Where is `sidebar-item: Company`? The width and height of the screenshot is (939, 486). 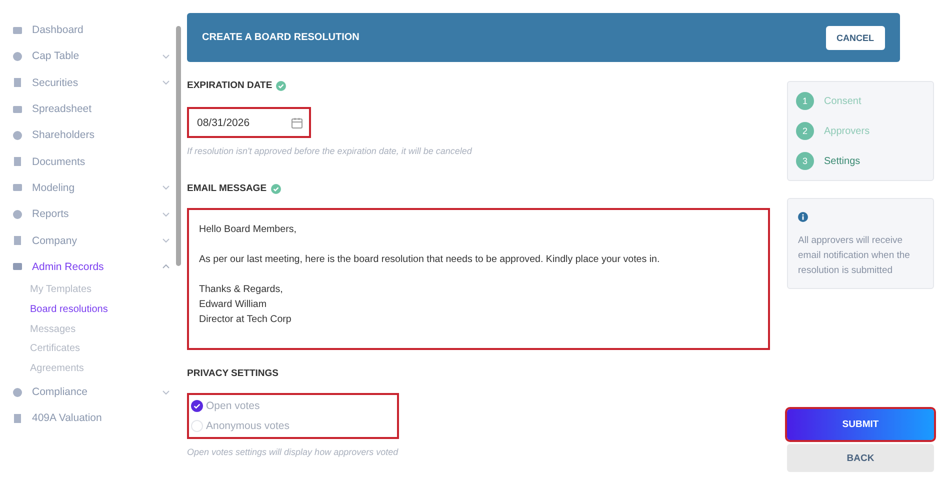 sidebar-item: Company is located at coordinates (94, 240).